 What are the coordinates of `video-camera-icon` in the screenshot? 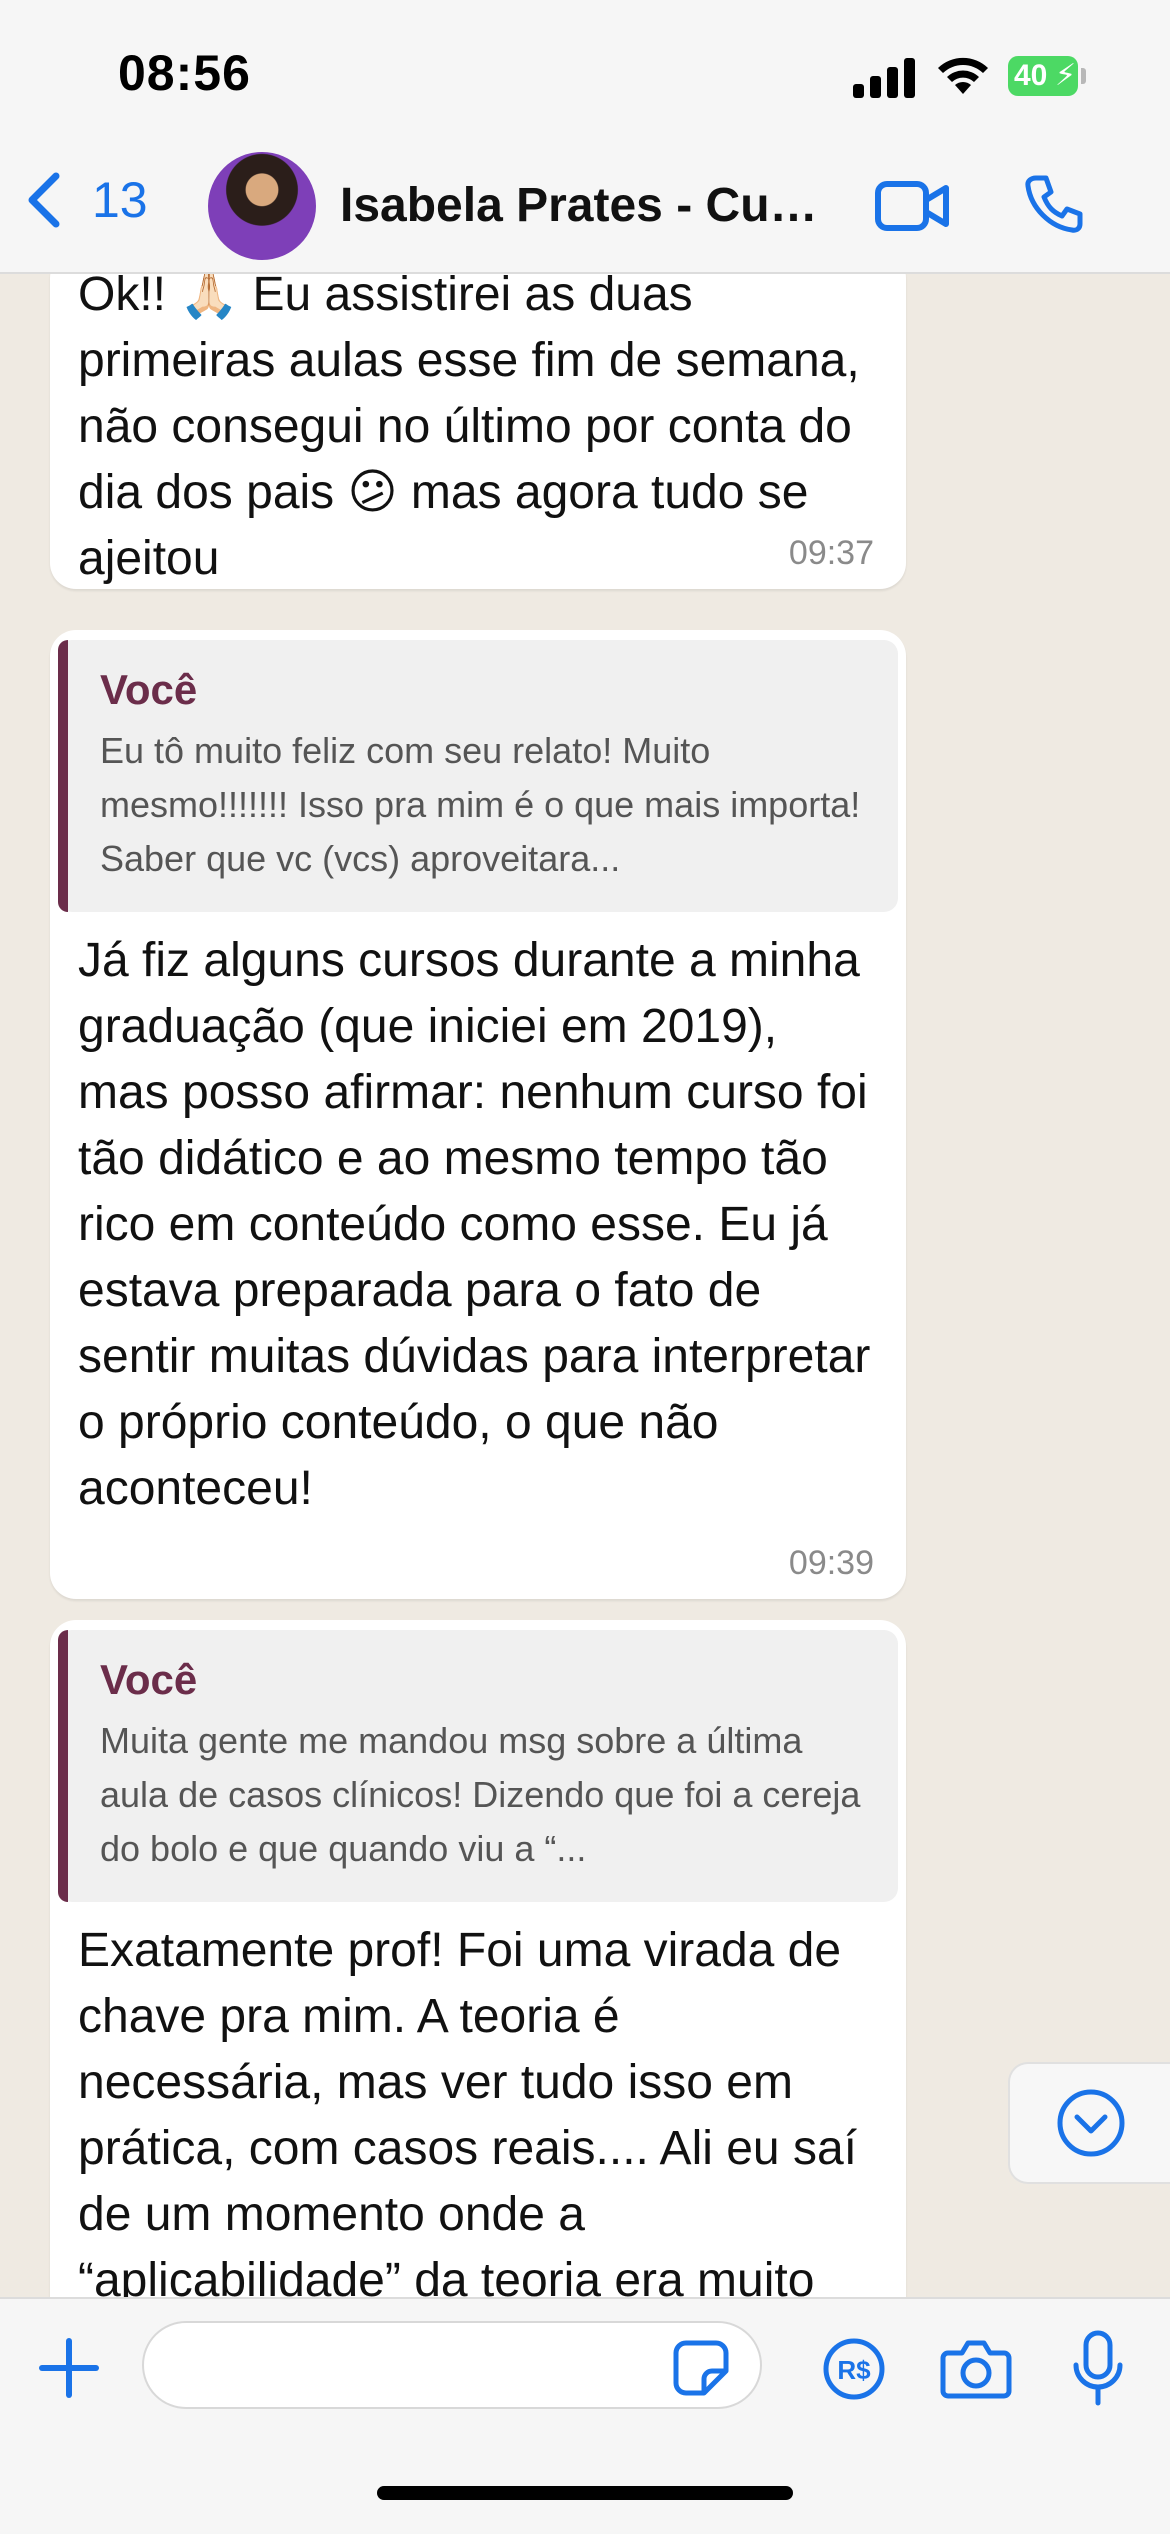 It's located at (912, 206).